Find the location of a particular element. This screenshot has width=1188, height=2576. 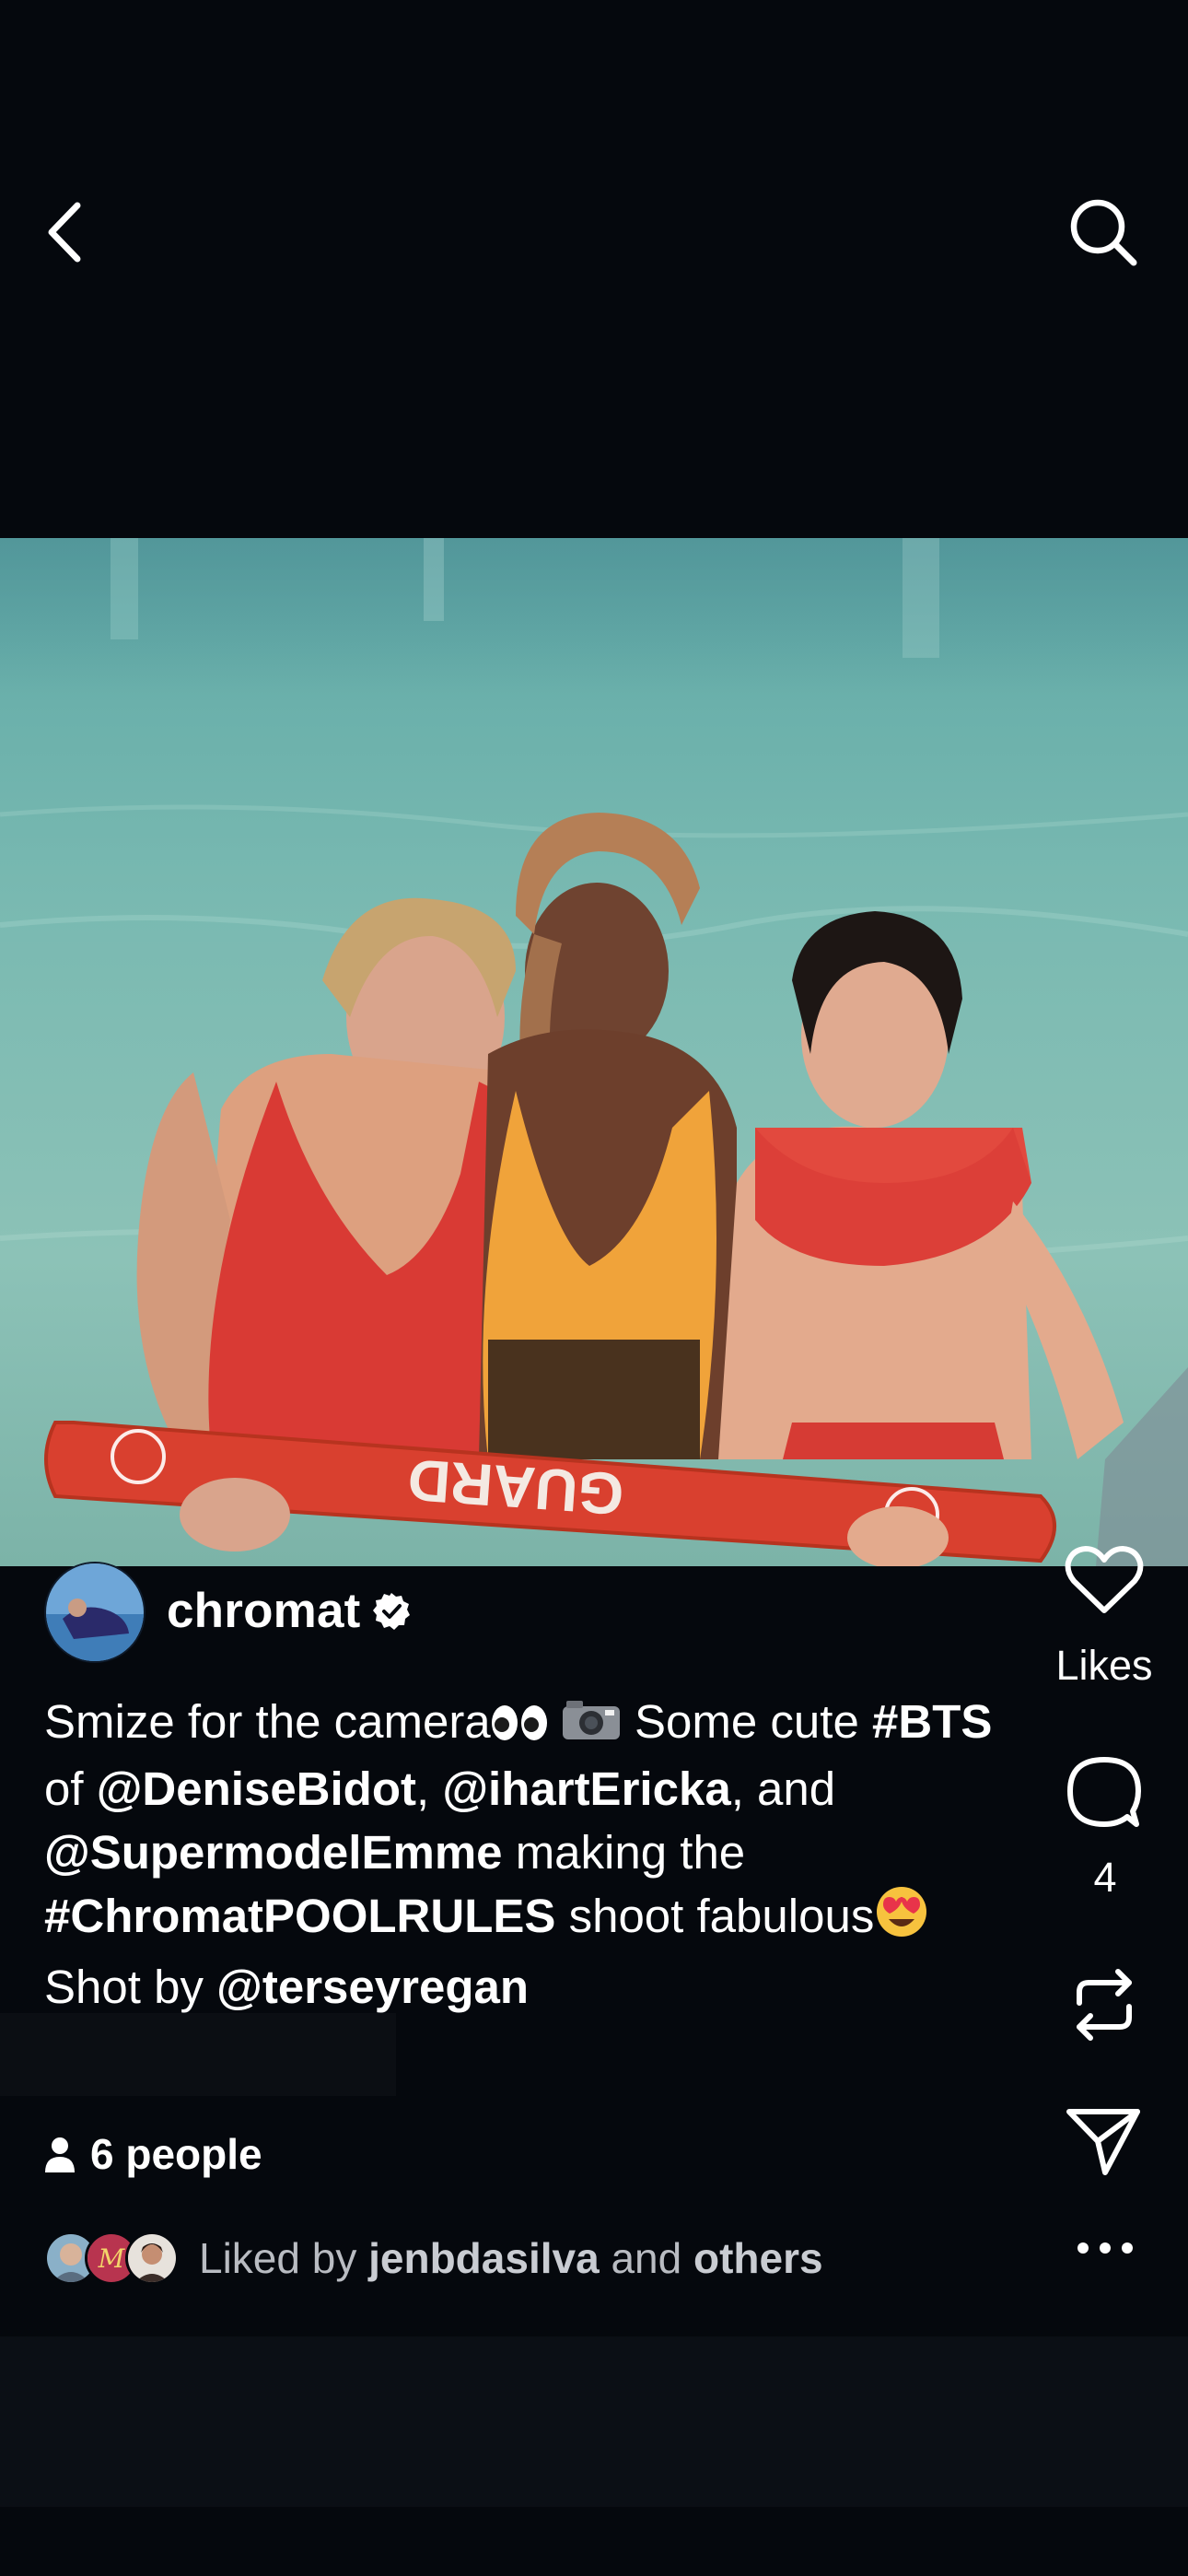

liked-by-user: jenbdasilva is located at coordinates (484, 2258).